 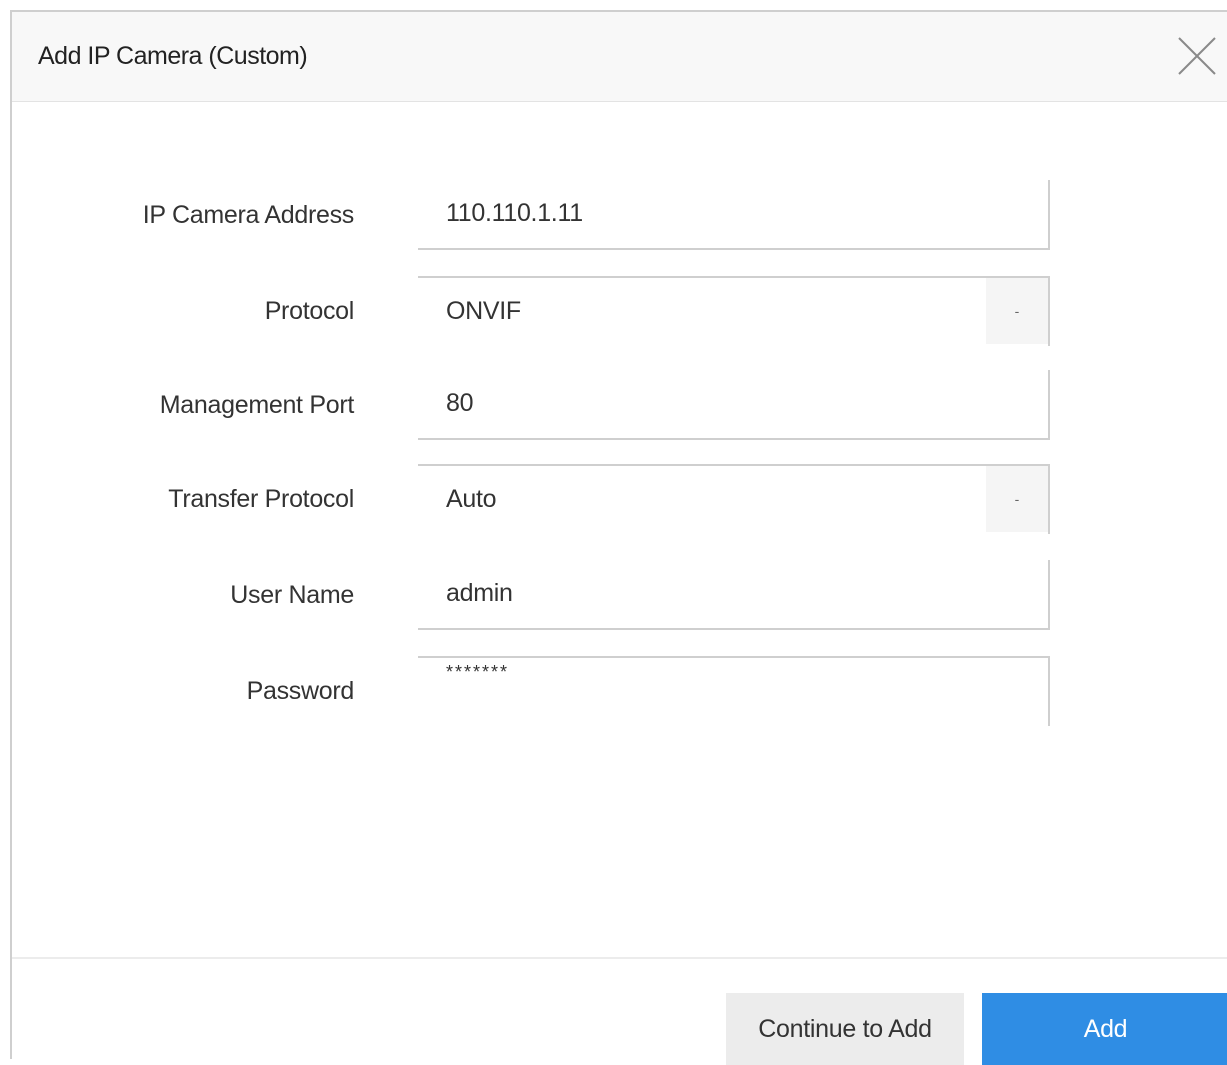 What do you see at coordinates (261, 499) in the screenshot?
I see `transfer-protocol-label: Transfer Protocol` at bounding box center [261, 499].